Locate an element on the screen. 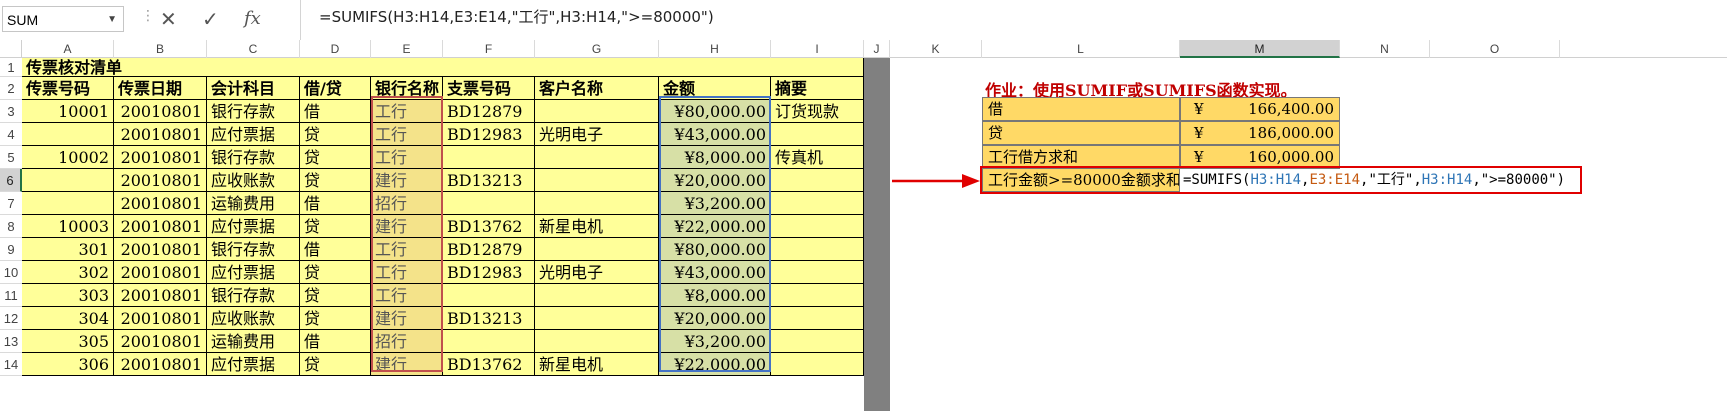 Image resolution: width=1727 pixels, height=411 pixels. header-cell: 会计科目 is located at coordinates (253, 88).